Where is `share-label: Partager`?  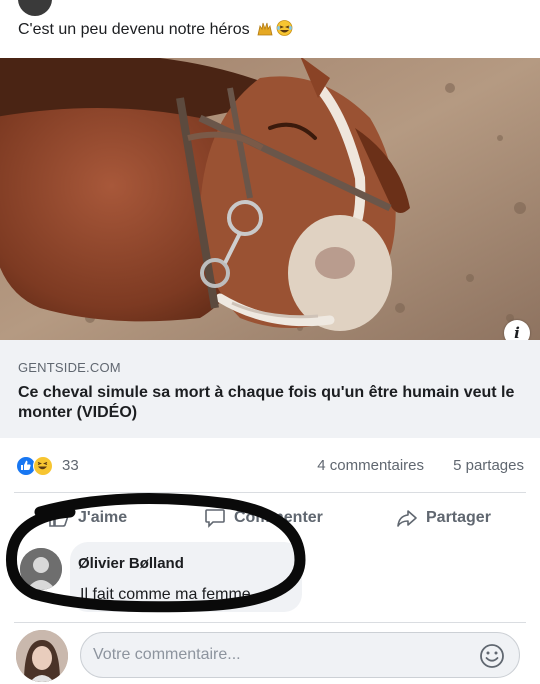
share-label: Partager is located at coordinates (458, 517).